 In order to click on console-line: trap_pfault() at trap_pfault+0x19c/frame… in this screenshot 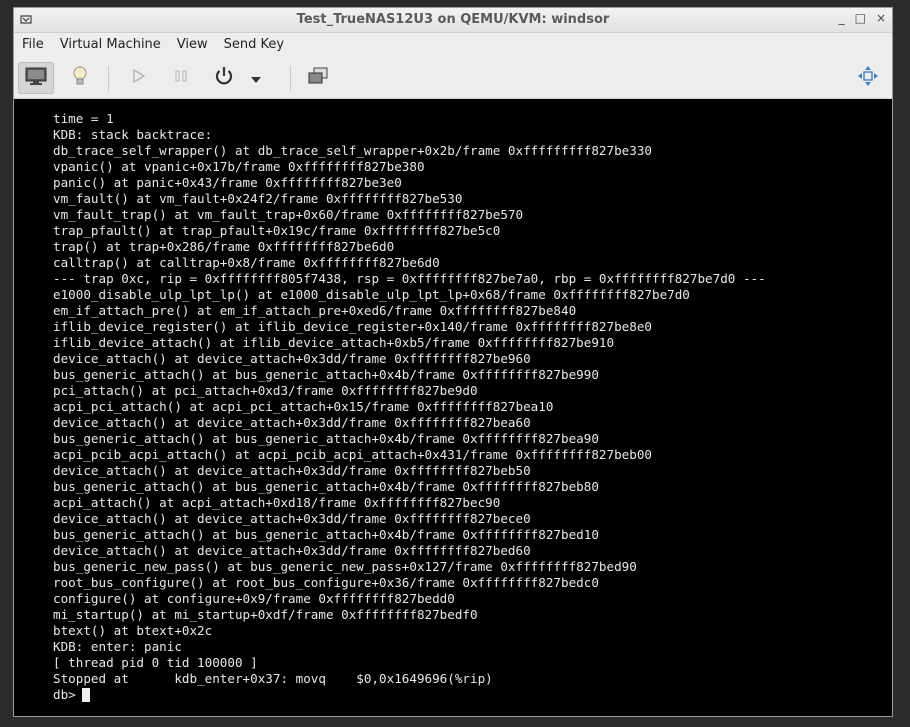, I will do `click(277, 230)`.